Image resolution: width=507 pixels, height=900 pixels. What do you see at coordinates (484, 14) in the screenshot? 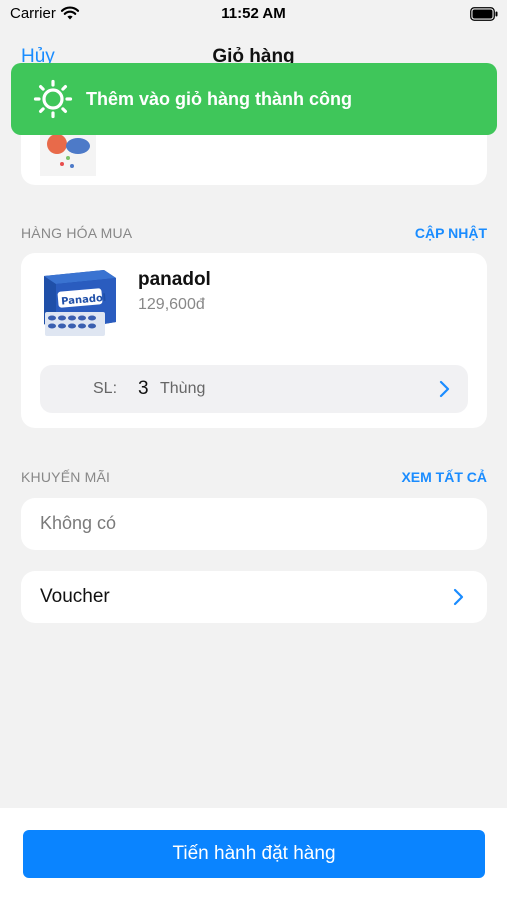
I see `battery-icon` at bounding box center [484, 14].